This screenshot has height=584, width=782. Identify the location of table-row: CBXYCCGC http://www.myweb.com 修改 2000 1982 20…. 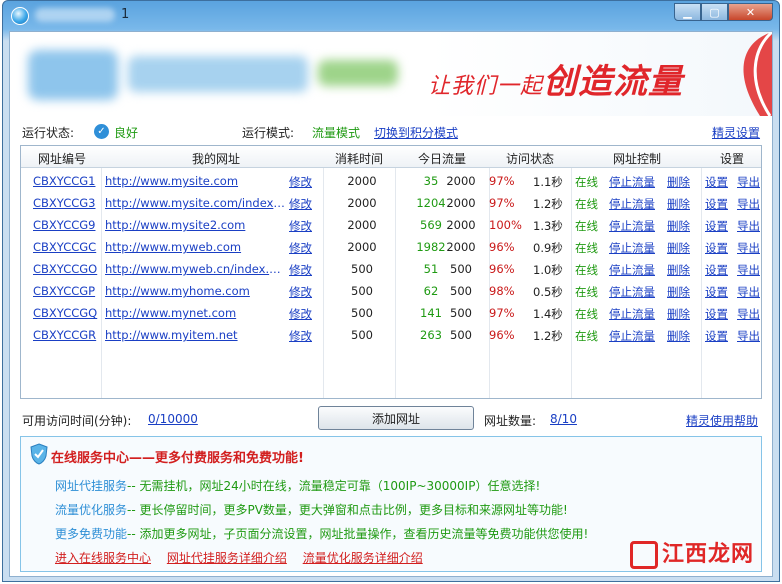
(391, 247).